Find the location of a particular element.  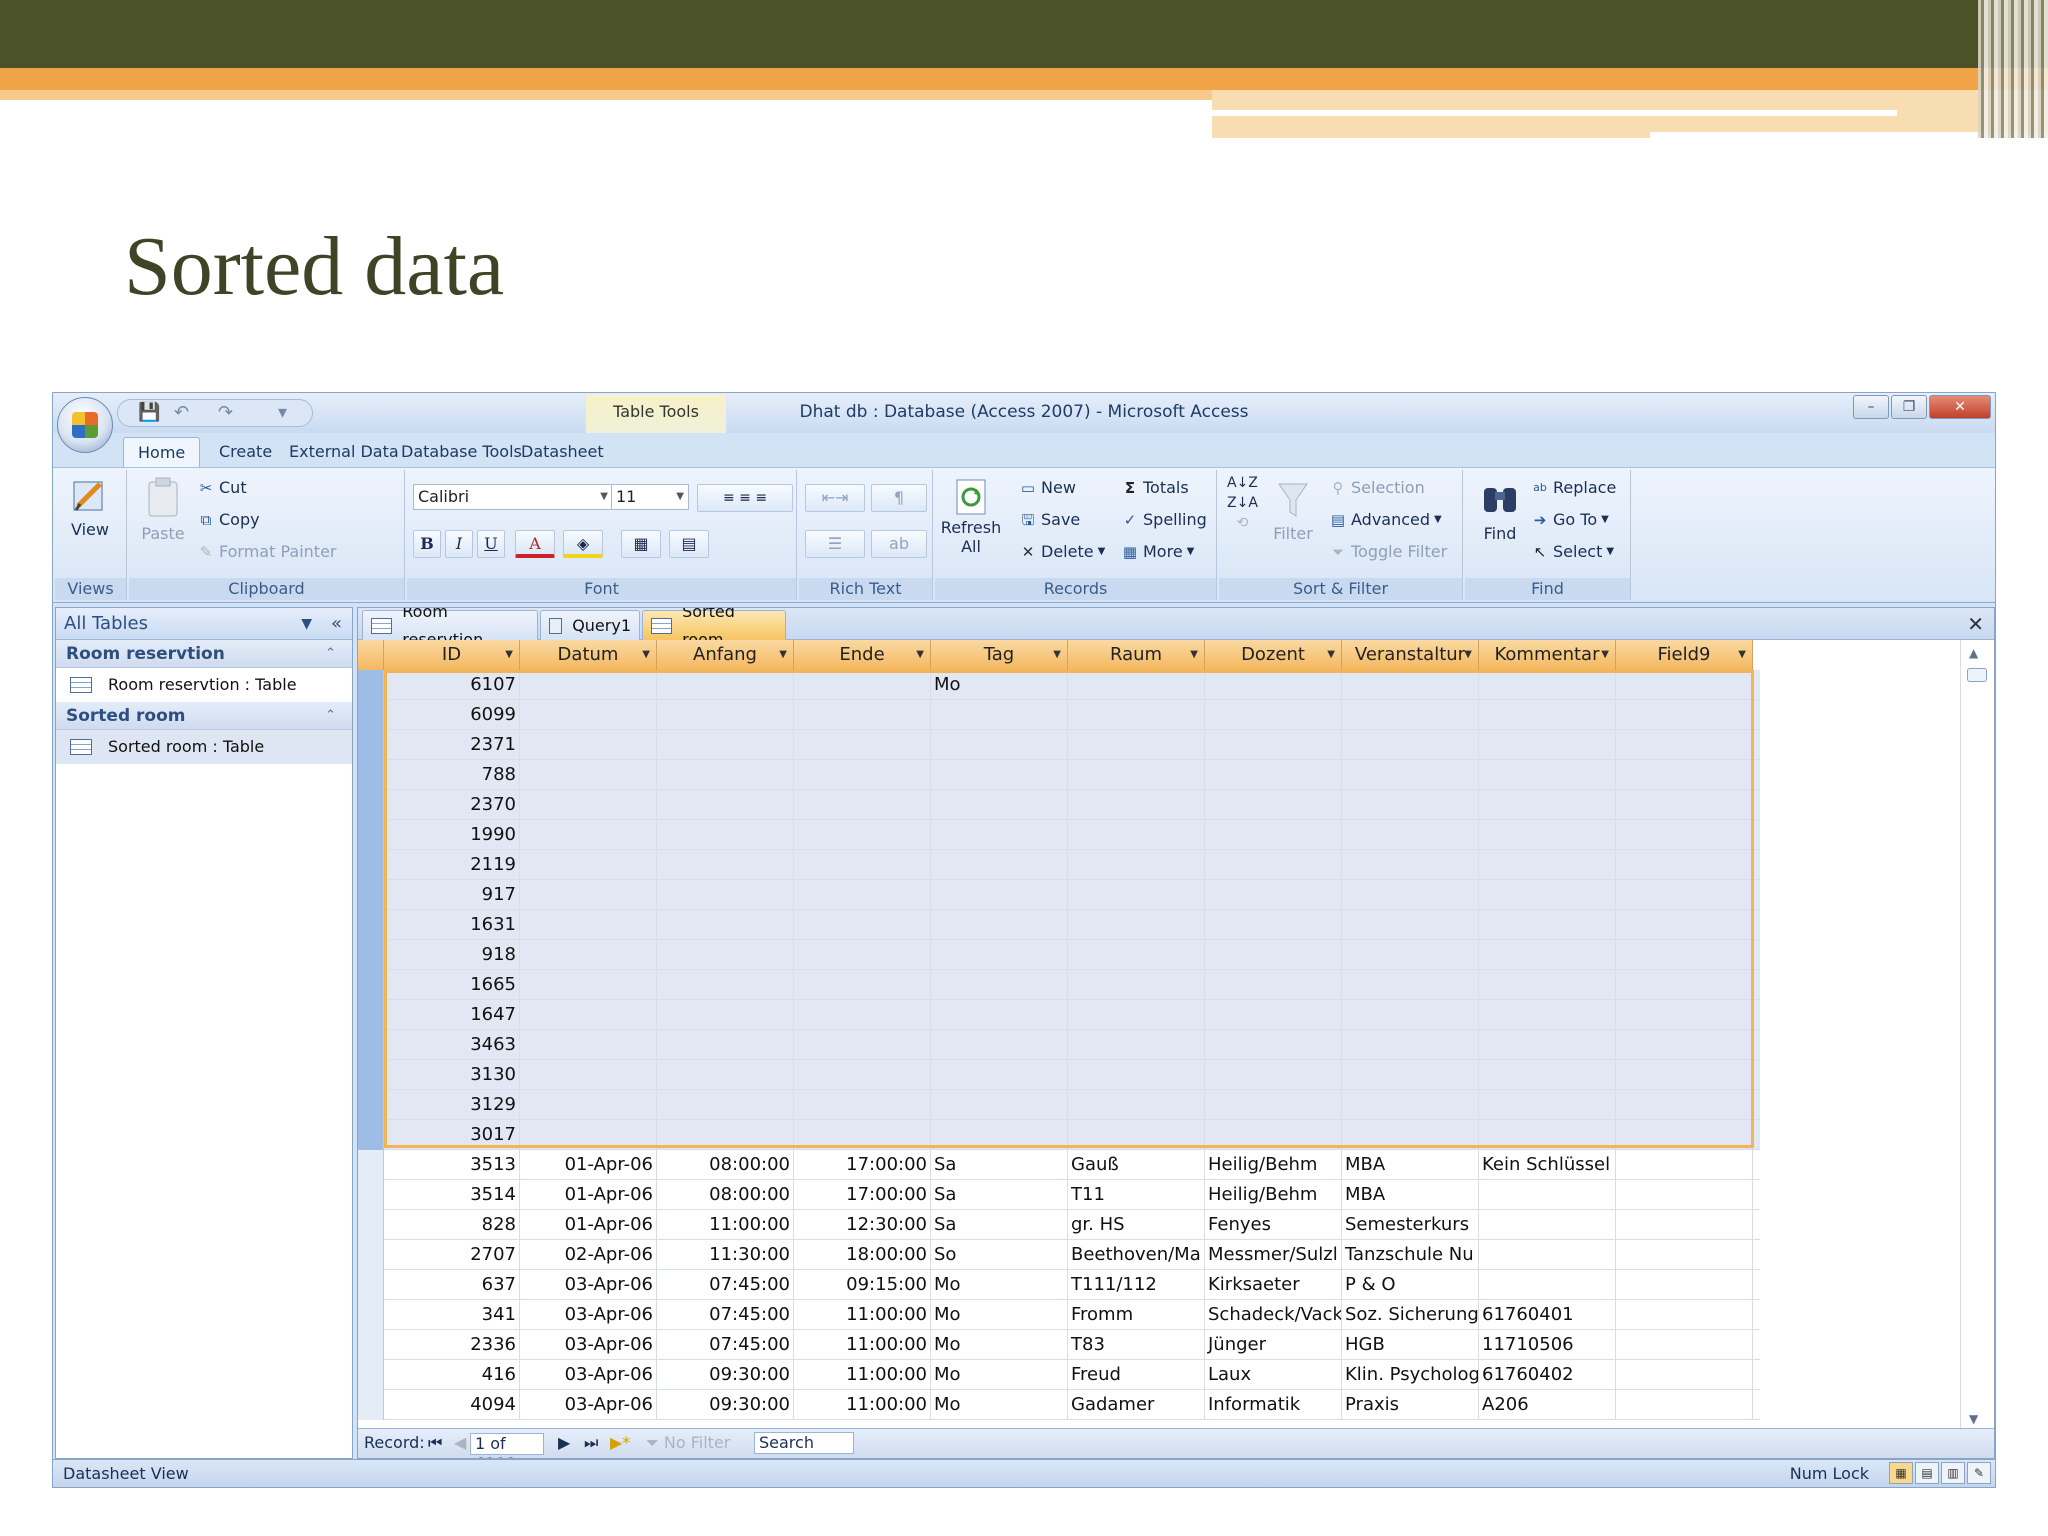

table-cell: 09:30:00 is located at coordinates (725, 1375).